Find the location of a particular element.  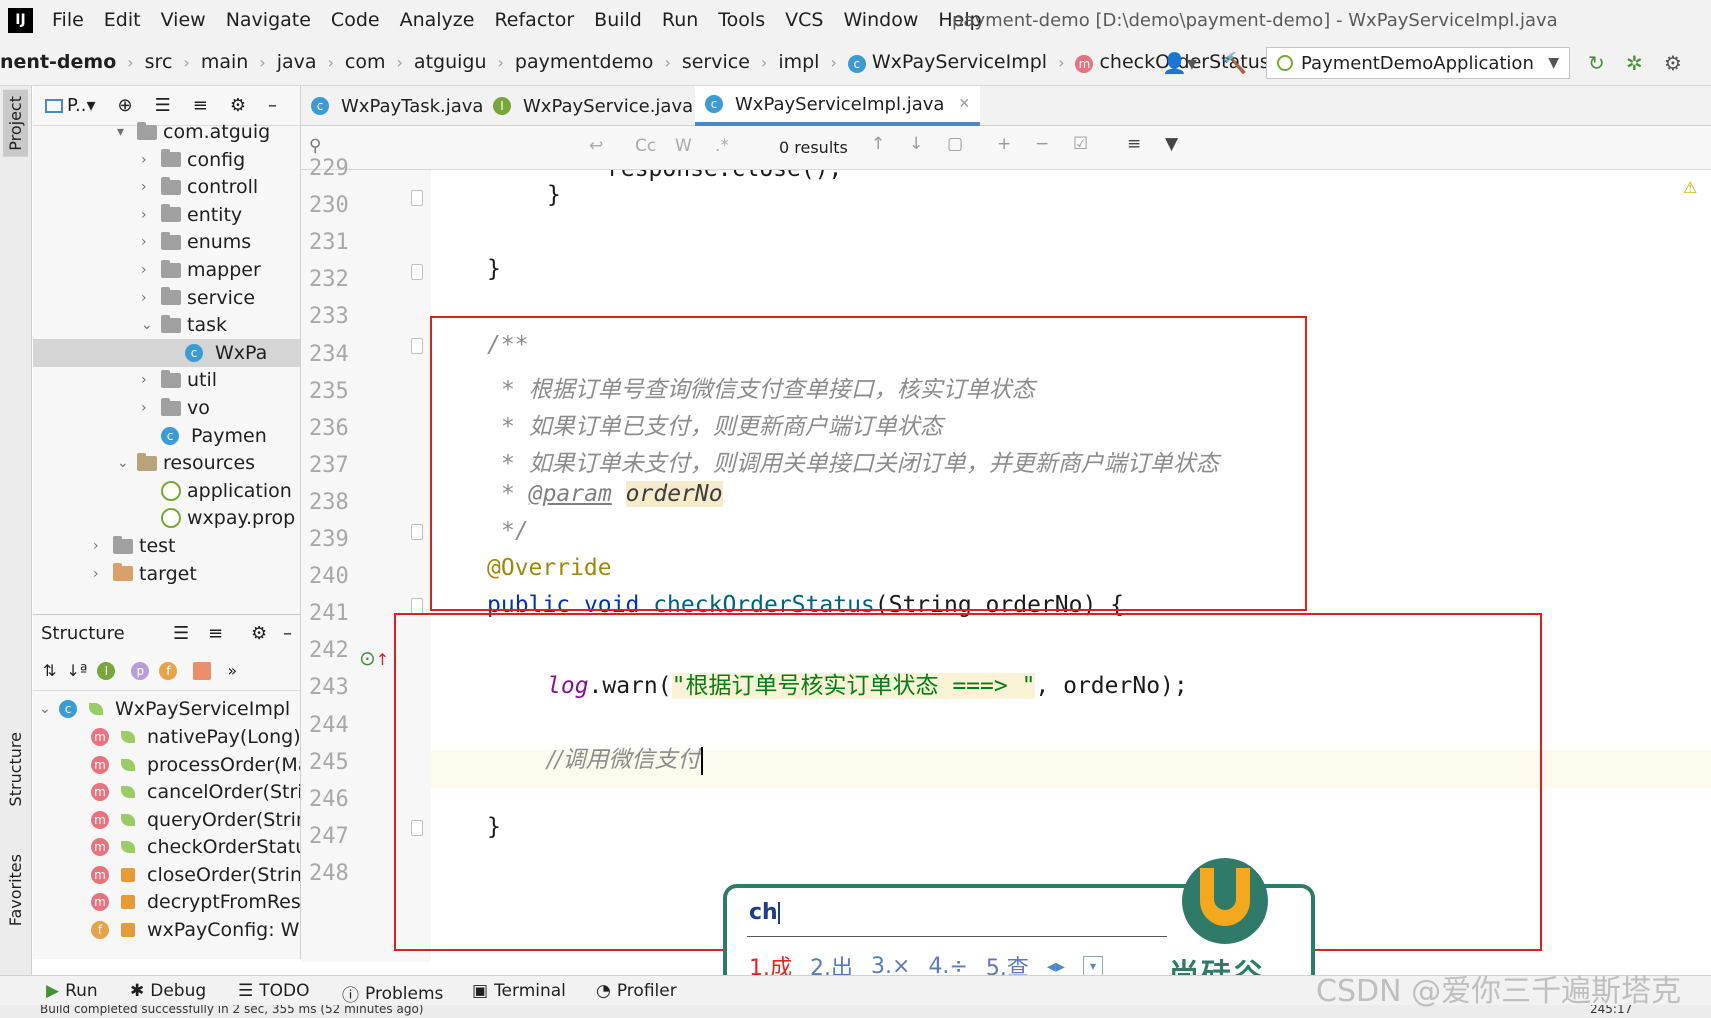

tree-node-entity: › entity is located at coordinates (166, 215).